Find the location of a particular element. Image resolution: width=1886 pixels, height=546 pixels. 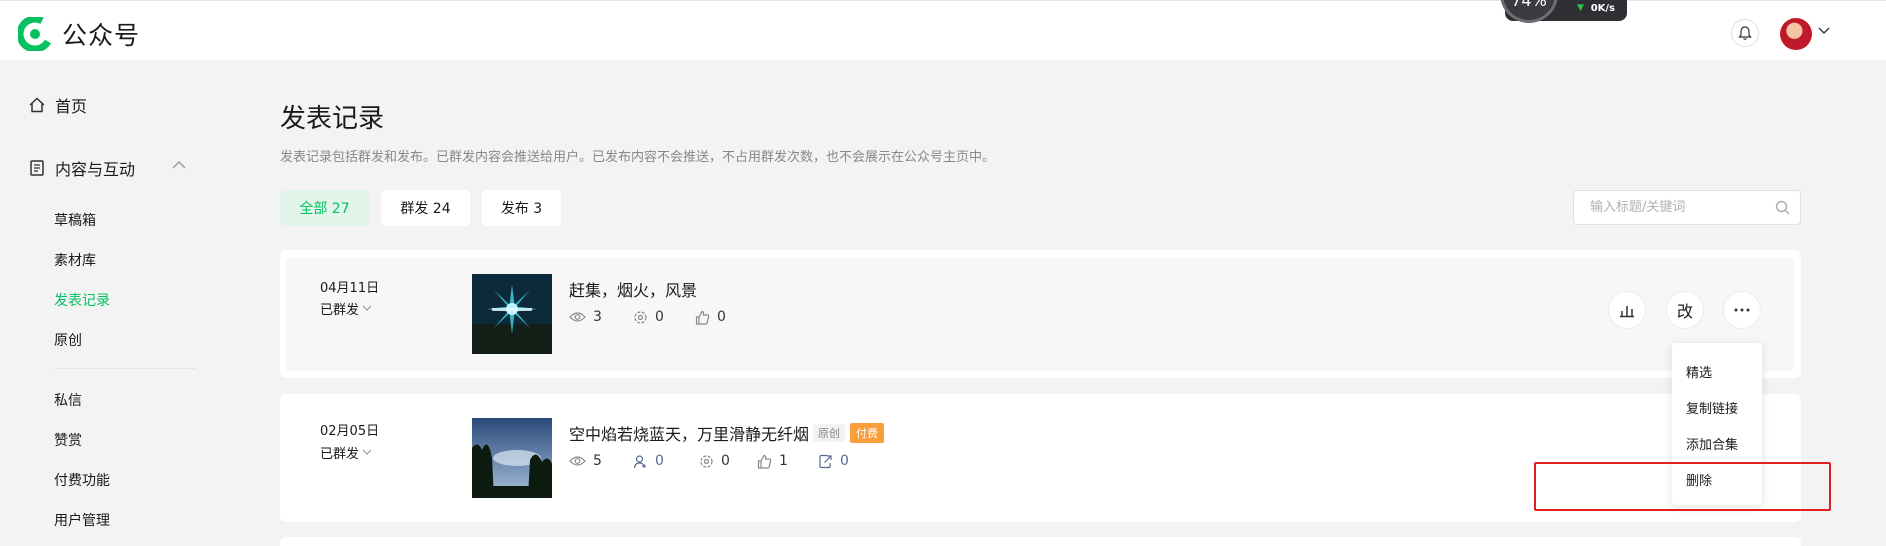

speed-percent: 74% is located at coordinates (1529, 11).